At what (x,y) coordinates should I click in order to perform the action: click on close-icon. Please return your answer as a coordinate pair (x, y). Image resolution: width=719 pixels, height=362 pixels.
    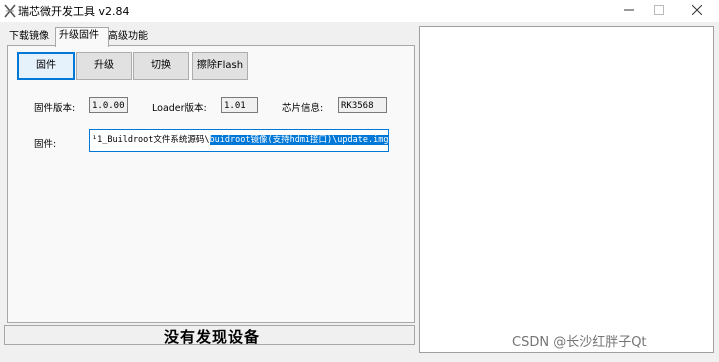
    Looking at the image, I should click on (697, 10).